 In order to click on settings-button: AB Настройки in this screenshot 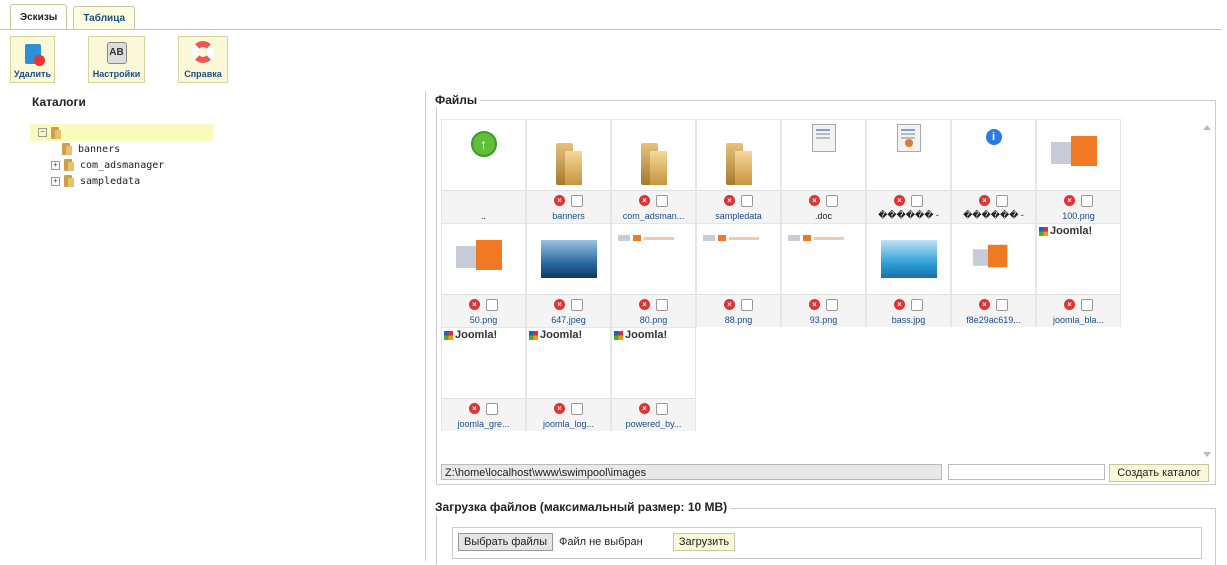, I will do `click(116, 59)`.